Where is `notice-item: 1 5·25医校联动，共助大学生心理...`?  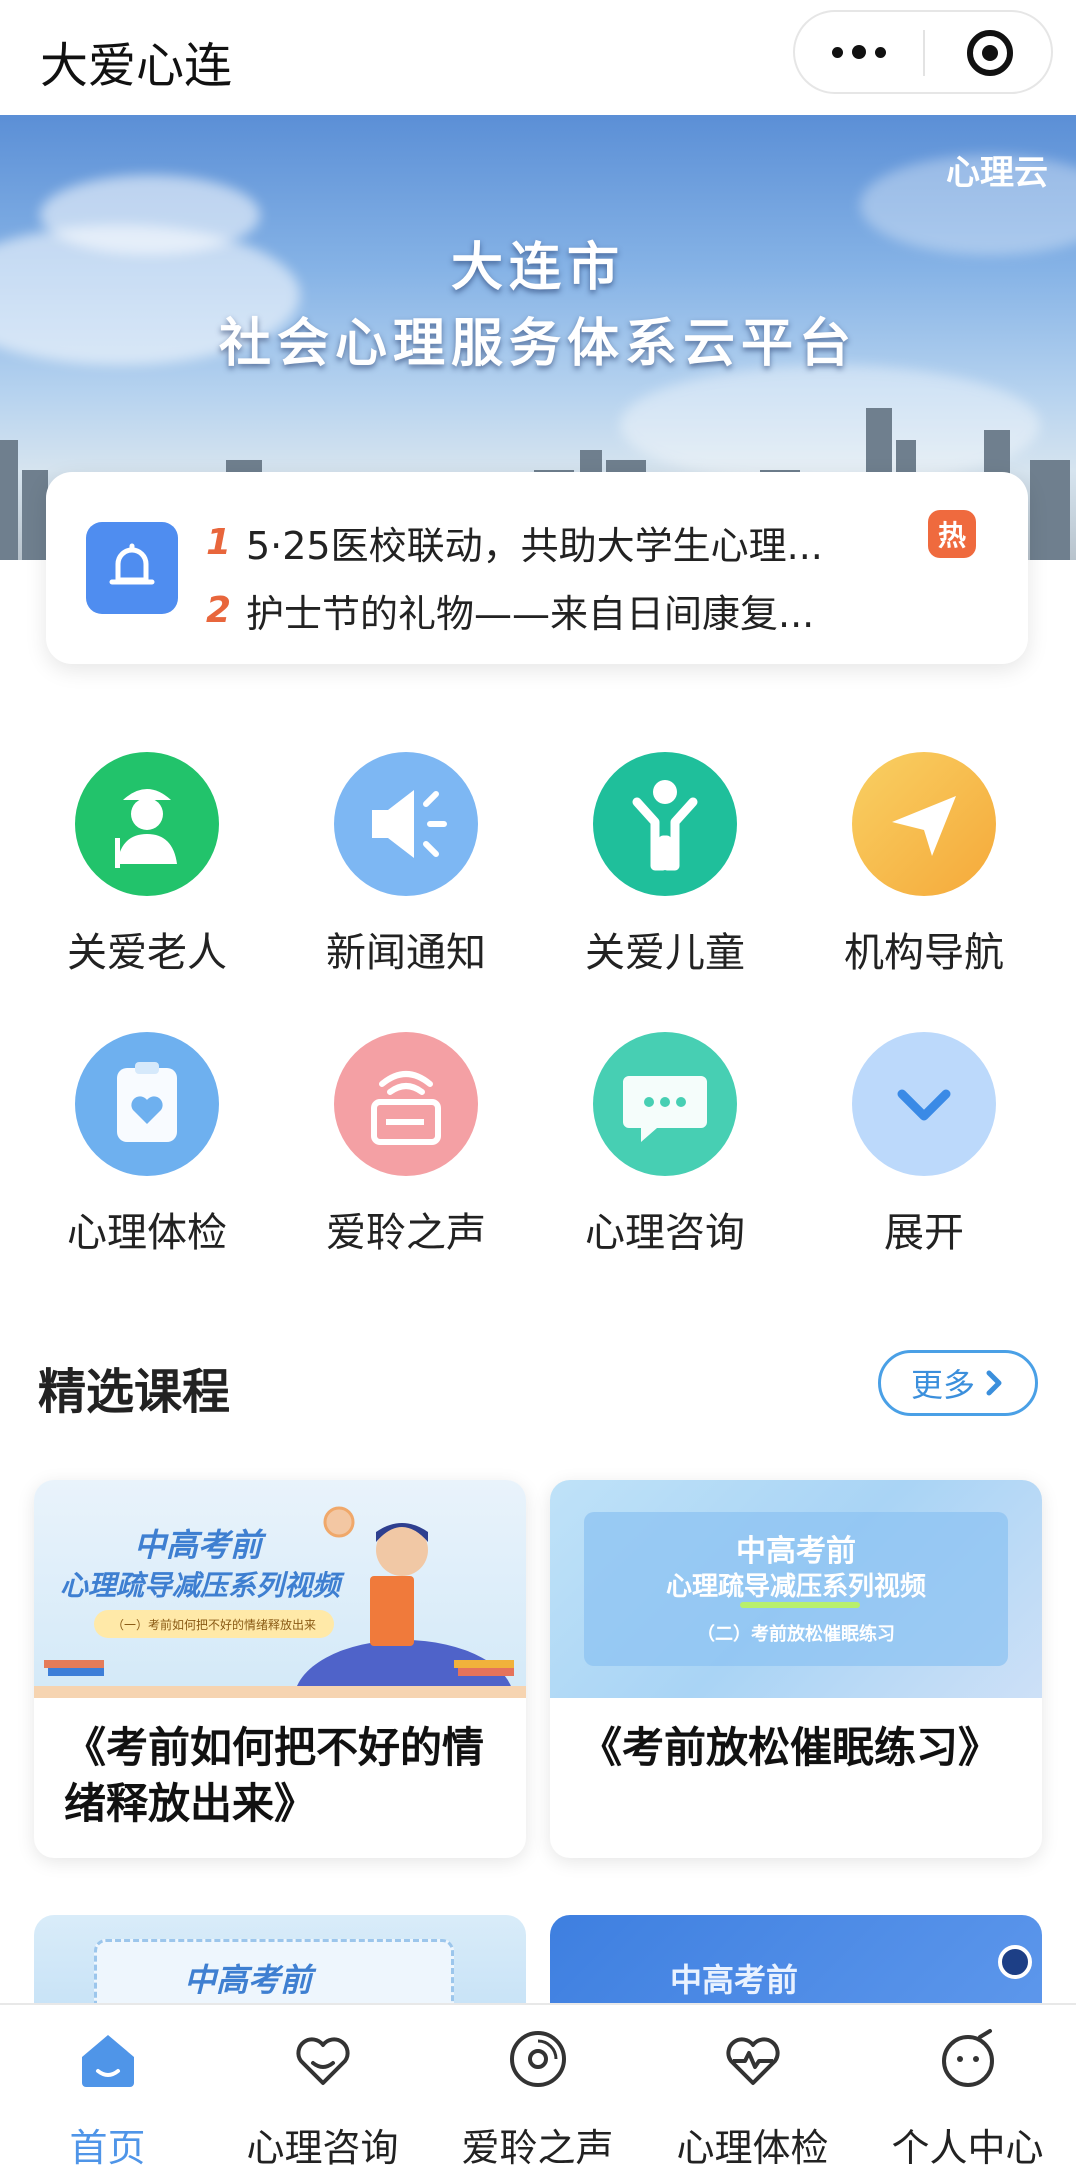 notice-item: 1 5·25医校联动，共助大学生心理... is located at coordinates (514, 542).